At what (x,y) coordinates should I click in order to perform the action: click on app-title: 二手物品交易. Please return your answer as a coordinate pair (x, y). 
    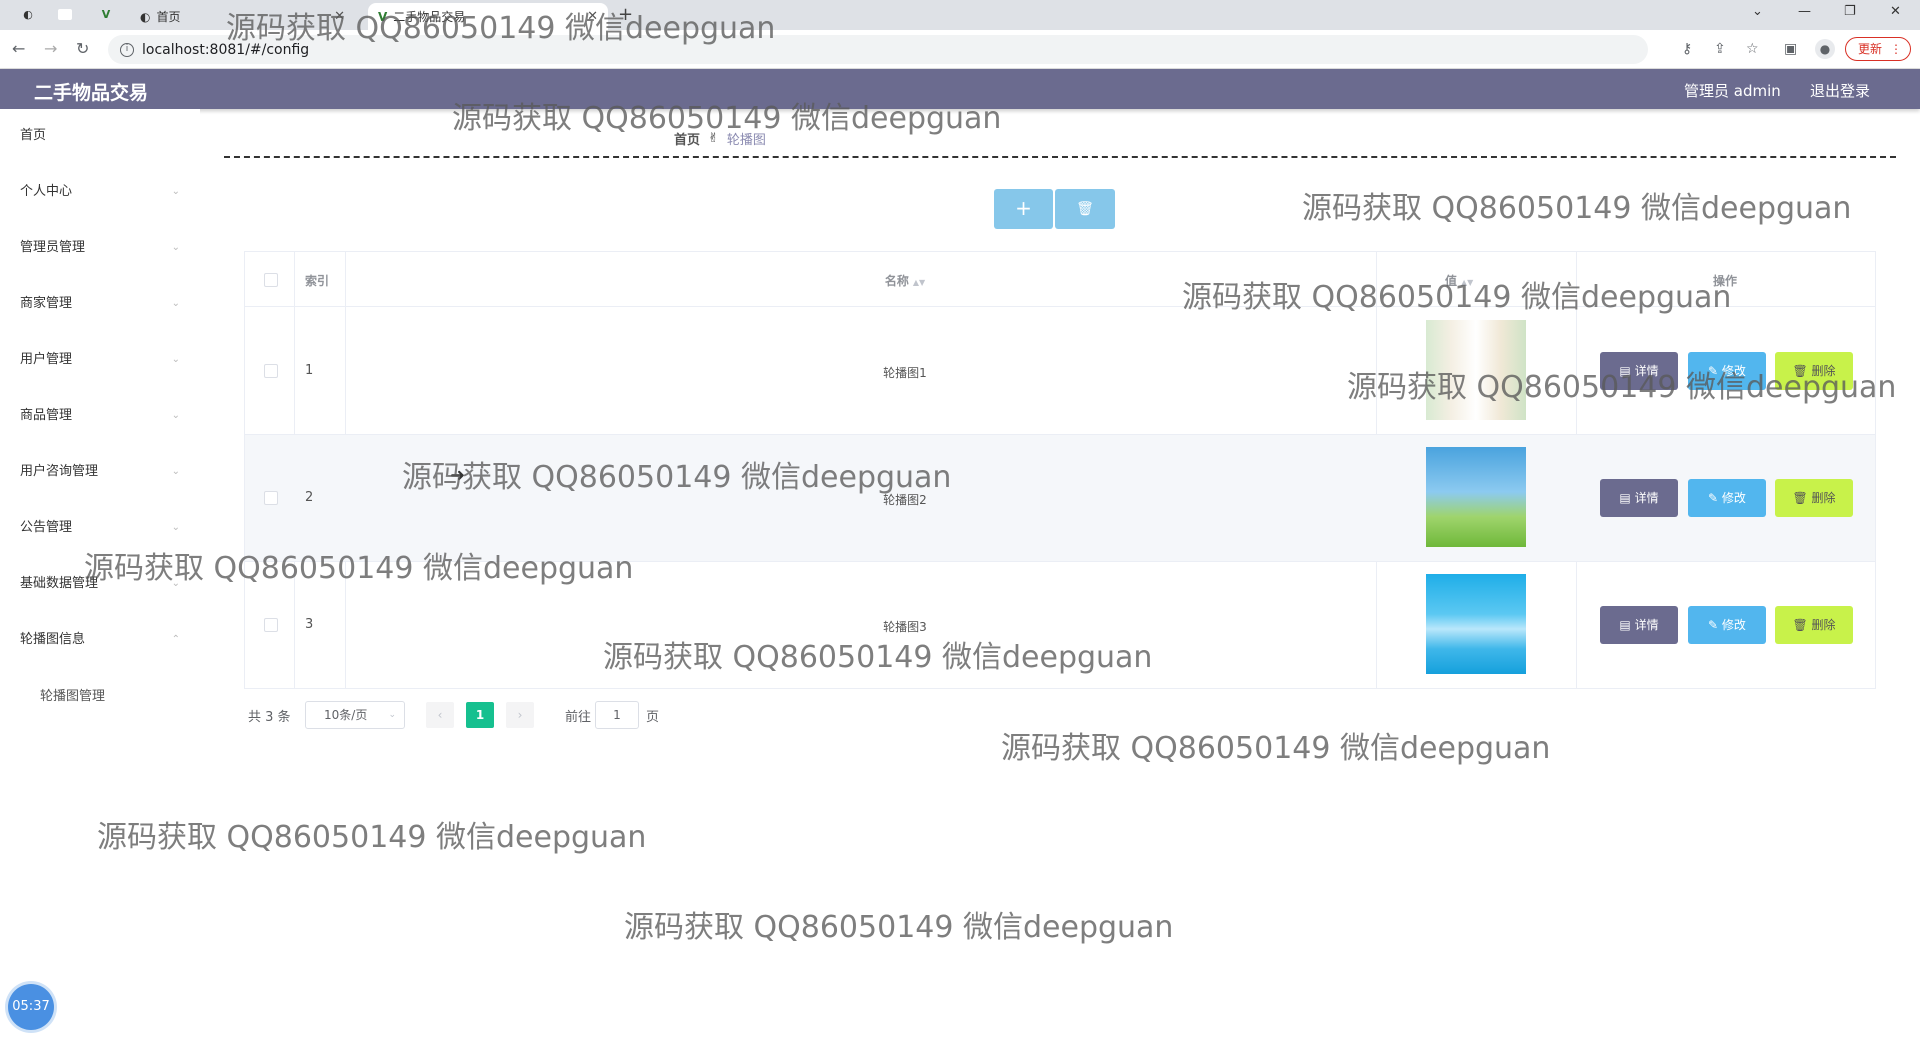
    Looking at the image, I should click on (91, 93).